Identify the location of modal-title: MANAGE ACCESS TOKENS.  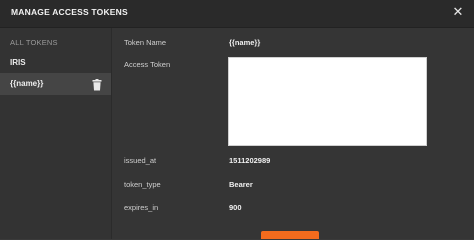
(69, 12).